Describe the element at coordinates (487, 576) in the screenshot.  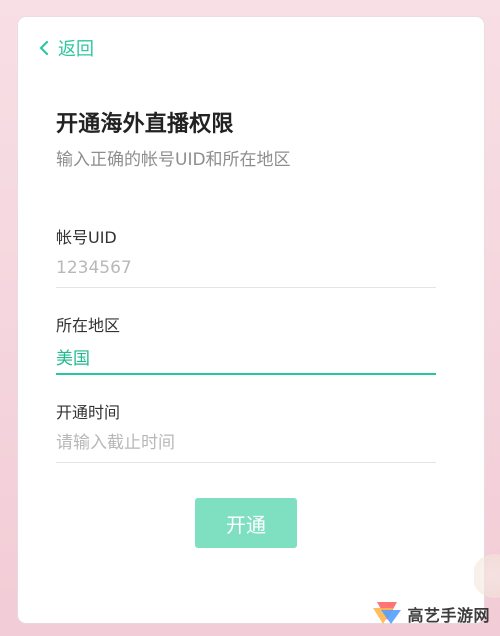
I see `decorative-flower` at that location.